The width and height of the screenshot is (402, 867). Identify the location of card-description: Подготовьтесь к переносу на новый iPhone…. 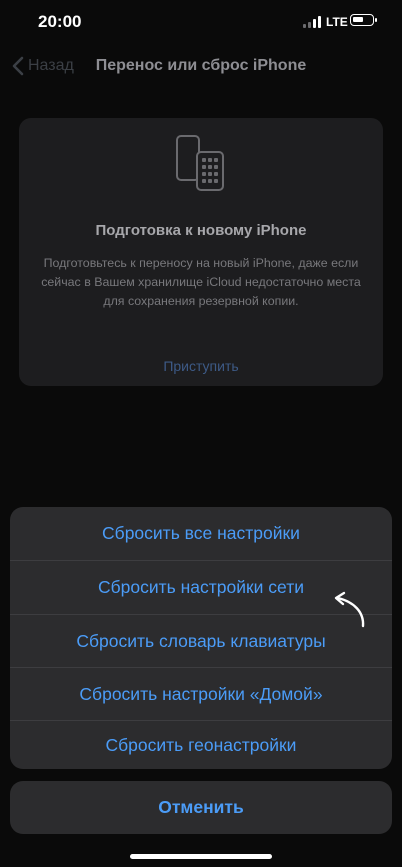
(201, 282).